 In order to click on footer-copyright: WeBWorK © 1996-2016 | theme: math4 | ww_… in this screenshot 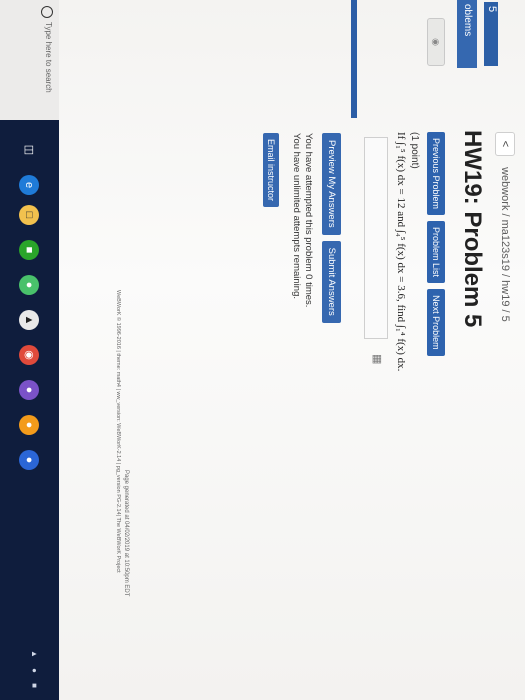, I will do `click(118, 431)`.